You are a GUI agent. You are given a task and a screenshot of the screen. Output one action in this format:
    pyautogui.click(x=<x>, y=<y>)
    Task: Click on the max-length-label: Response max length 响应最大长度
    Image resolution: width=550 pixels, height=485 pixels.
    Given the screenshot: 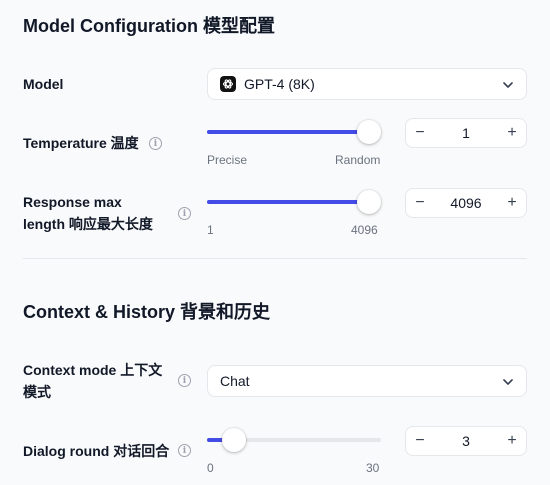 What is the action you would take?
    pyautogui.click(x=88, y=213)
    